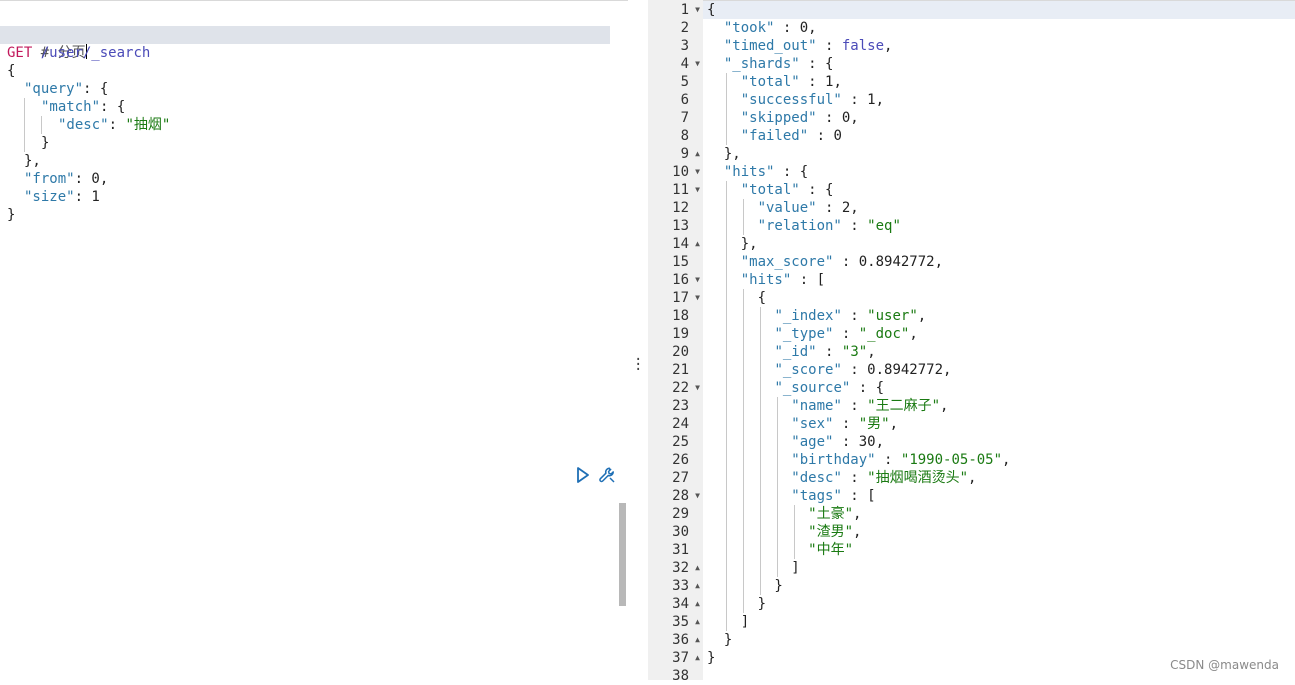 The image size is (1295, 685). What do you see at coordinates (680, 424) in the screenshot?
I see `line-number: 24` at bounding box center [680, 424].